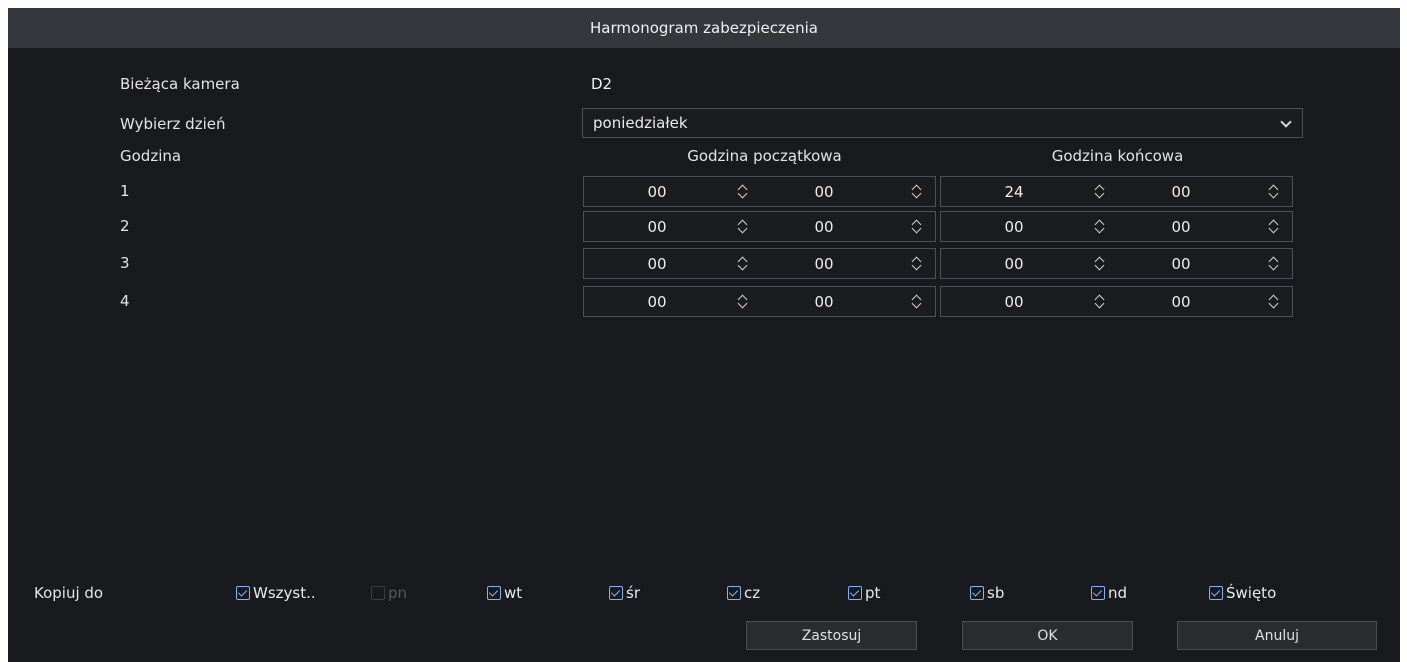 This screenshot has width=1407, height=662. I want to click on start-time-header: Godzina początkowa, so click(764, 156).